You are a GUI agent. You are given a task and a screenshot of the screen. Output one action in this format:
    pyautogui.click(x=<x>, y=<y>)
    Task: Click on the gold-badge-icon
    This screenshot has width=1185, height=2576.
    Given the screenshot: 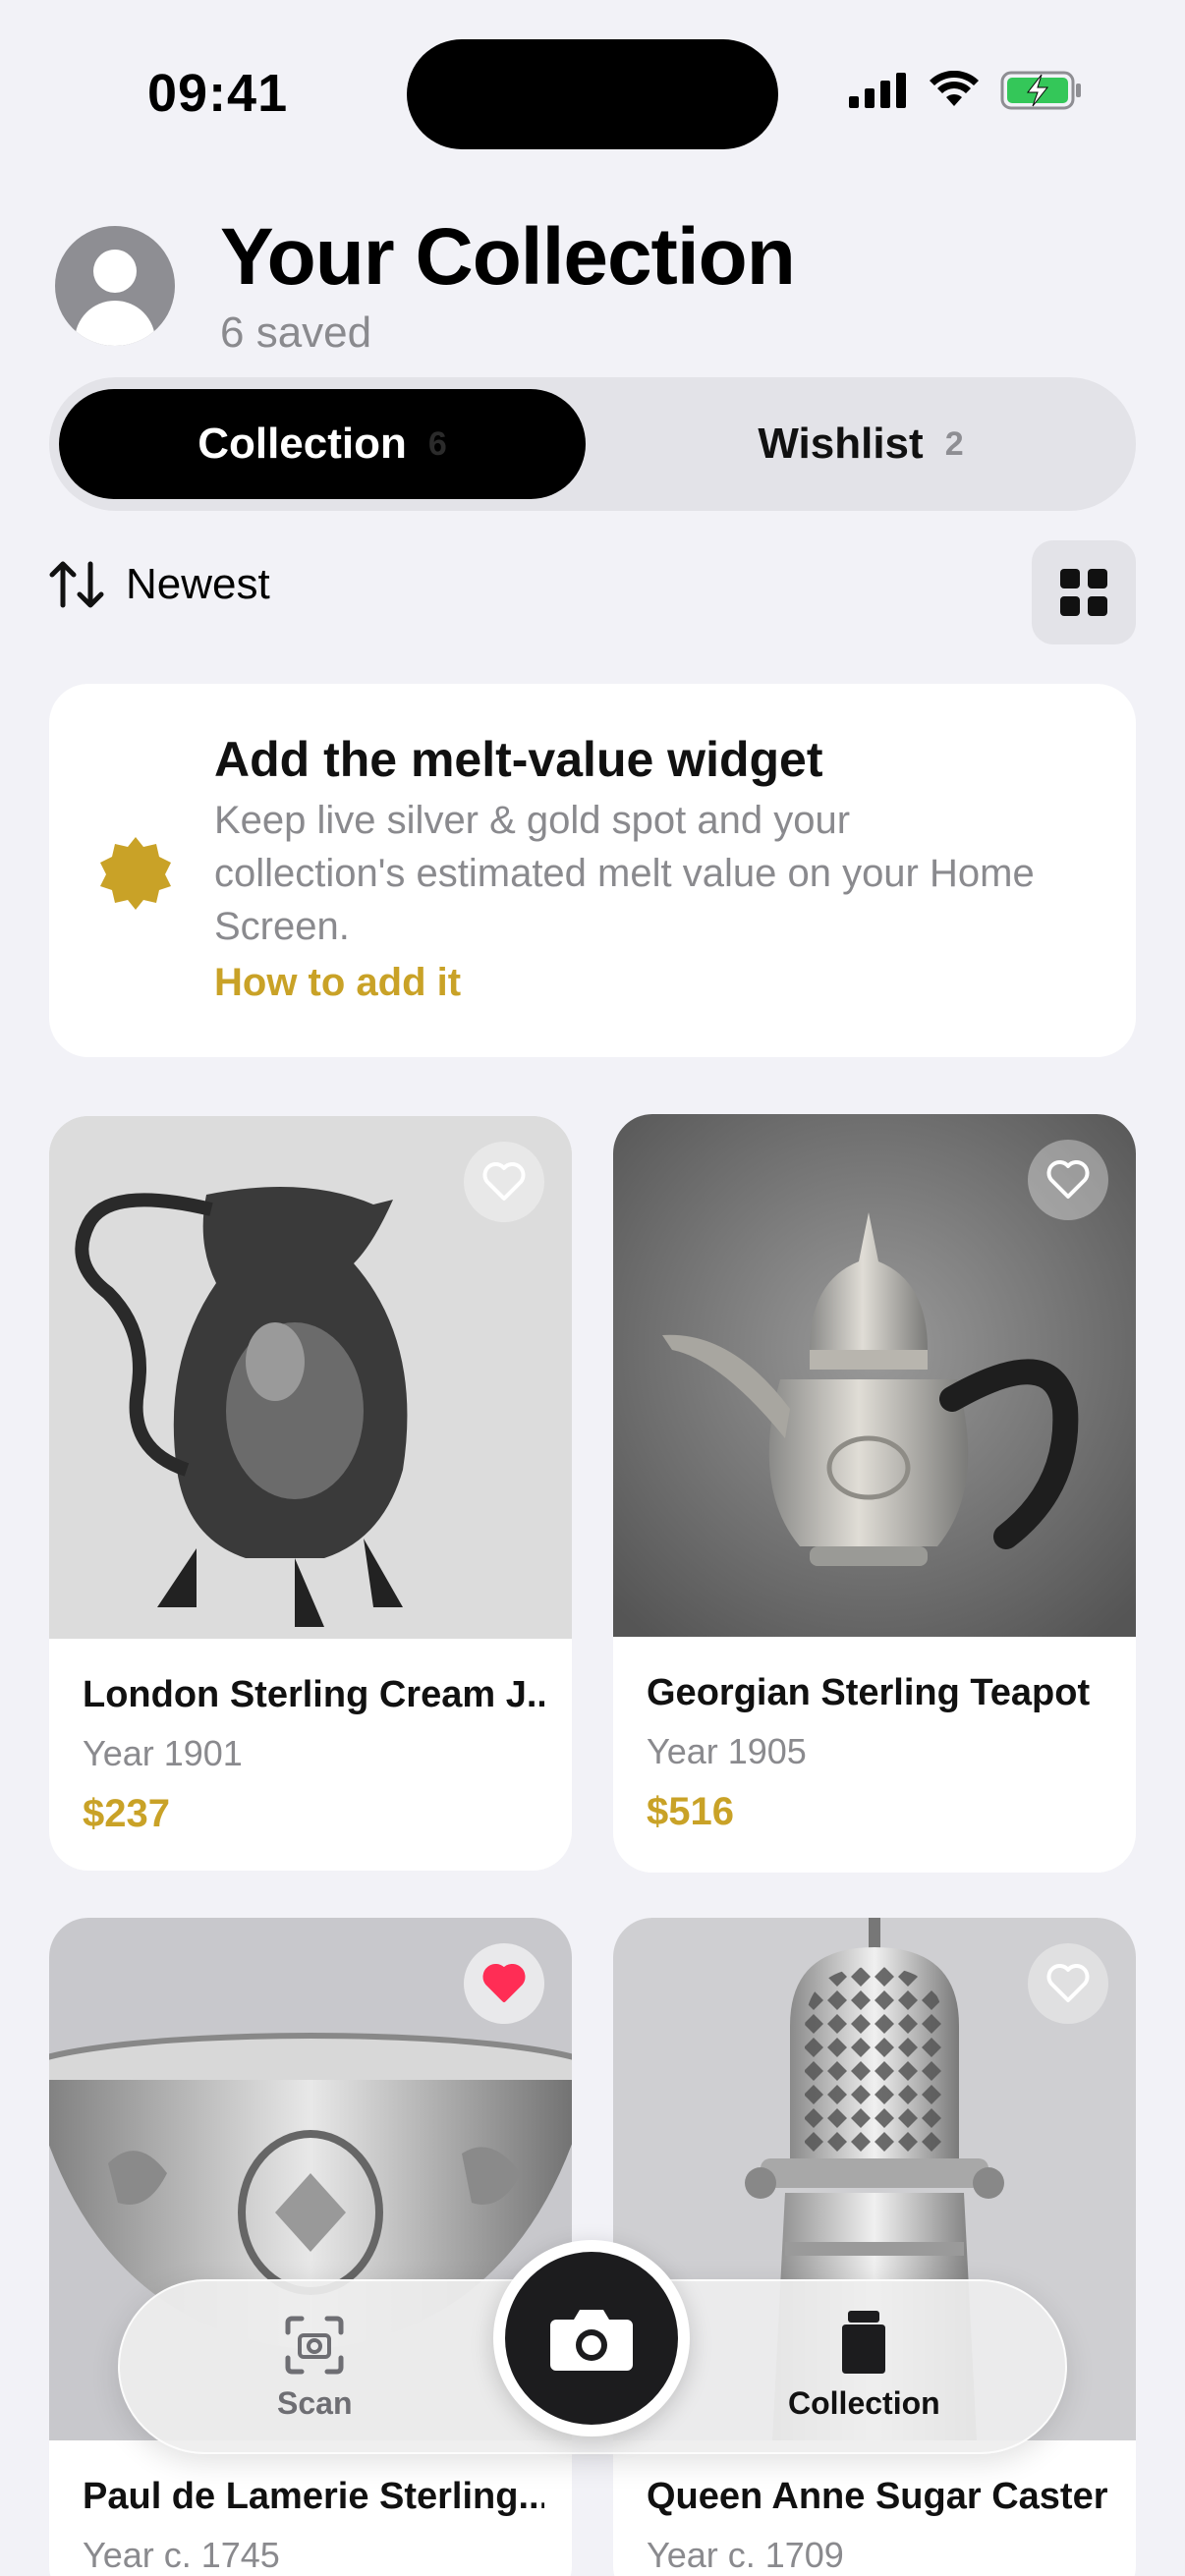 What is the action you would take?
    pyautogui.click(x=136, y=873)
    